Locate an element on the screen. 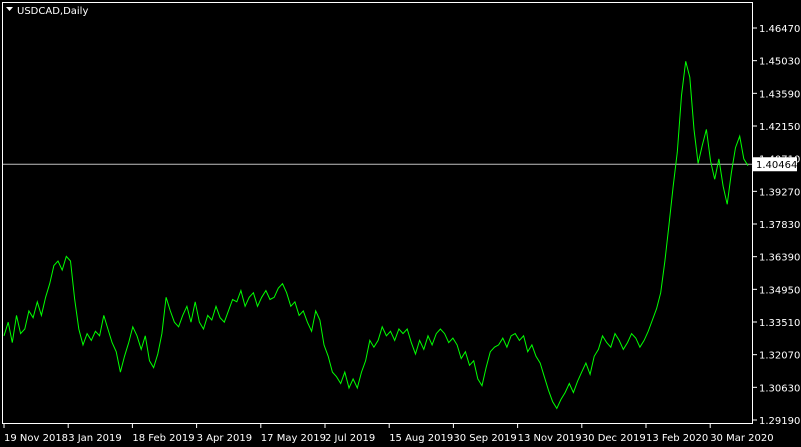  x-tick-label: 30 Sep 2019 is located at coordinates (484, 438).